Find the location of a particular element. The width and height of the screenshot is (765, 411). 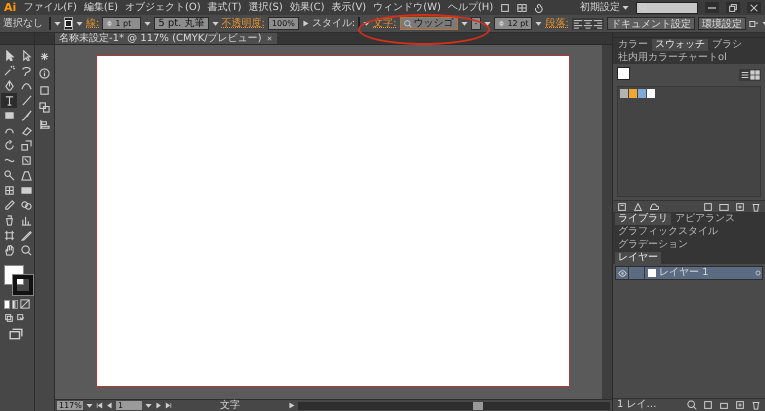

layer-row: レイヤー 1 is located at coordinates (689, 273).